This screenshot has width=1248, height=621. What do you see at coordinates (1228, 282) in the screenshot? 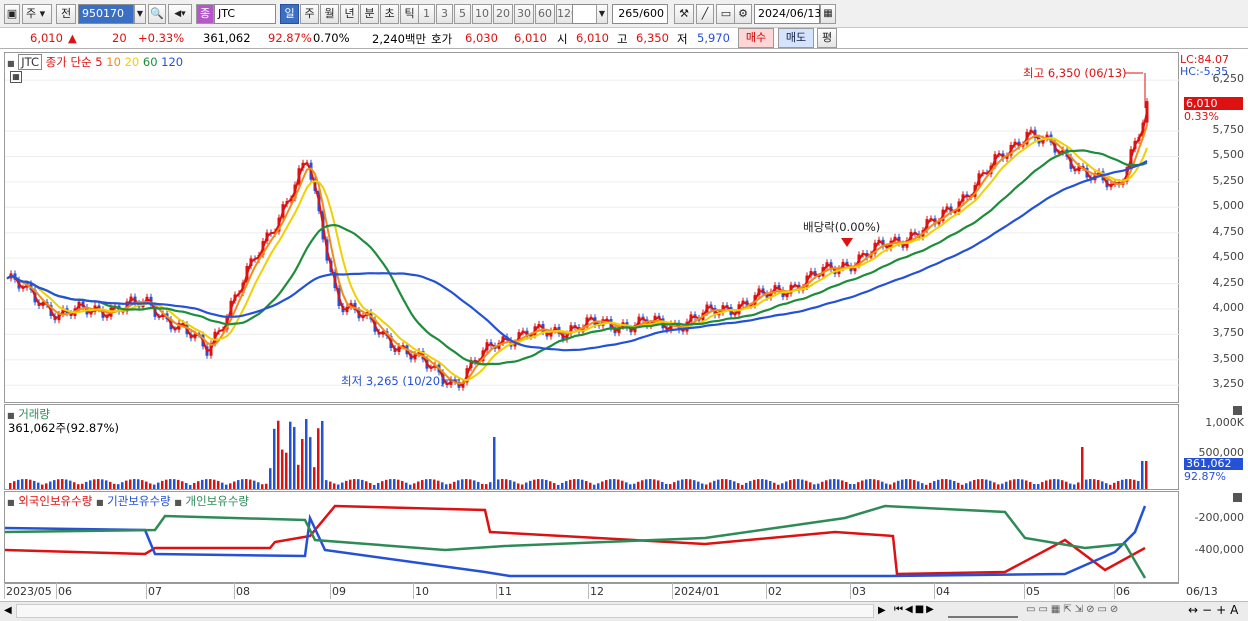
I see `price-tick: 4,250` at bounding box center [1228, 282].